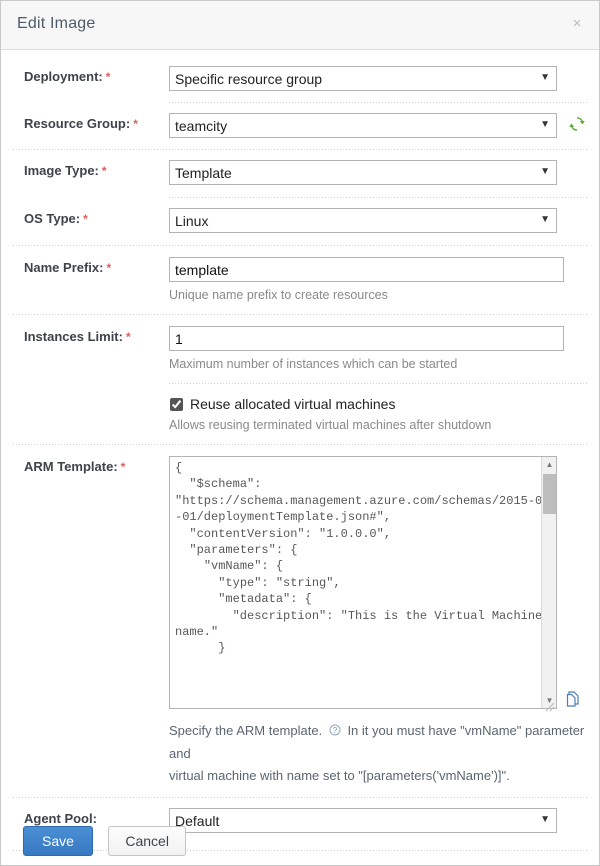  I want to click on label-image-type: Image Type: *, so click(91, 169).